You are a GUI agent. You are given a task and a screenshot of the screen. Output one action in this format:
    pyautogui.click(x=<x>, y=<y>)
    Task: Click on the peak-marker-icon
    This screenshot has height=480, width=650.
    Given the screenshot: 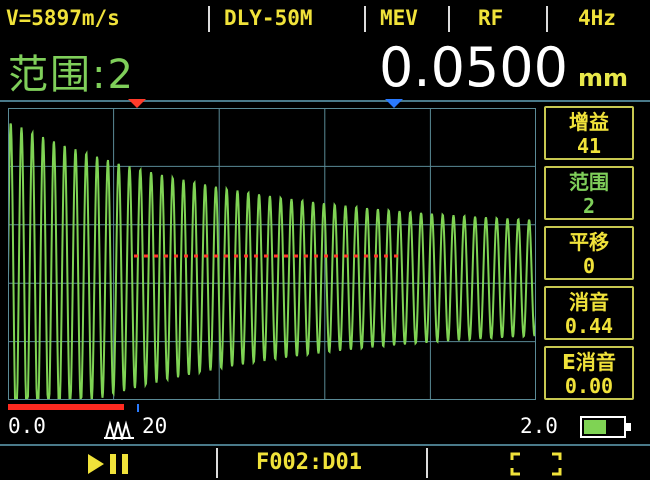 What is the action you would take?
    pyautogui.click(x=137, y=103)
    